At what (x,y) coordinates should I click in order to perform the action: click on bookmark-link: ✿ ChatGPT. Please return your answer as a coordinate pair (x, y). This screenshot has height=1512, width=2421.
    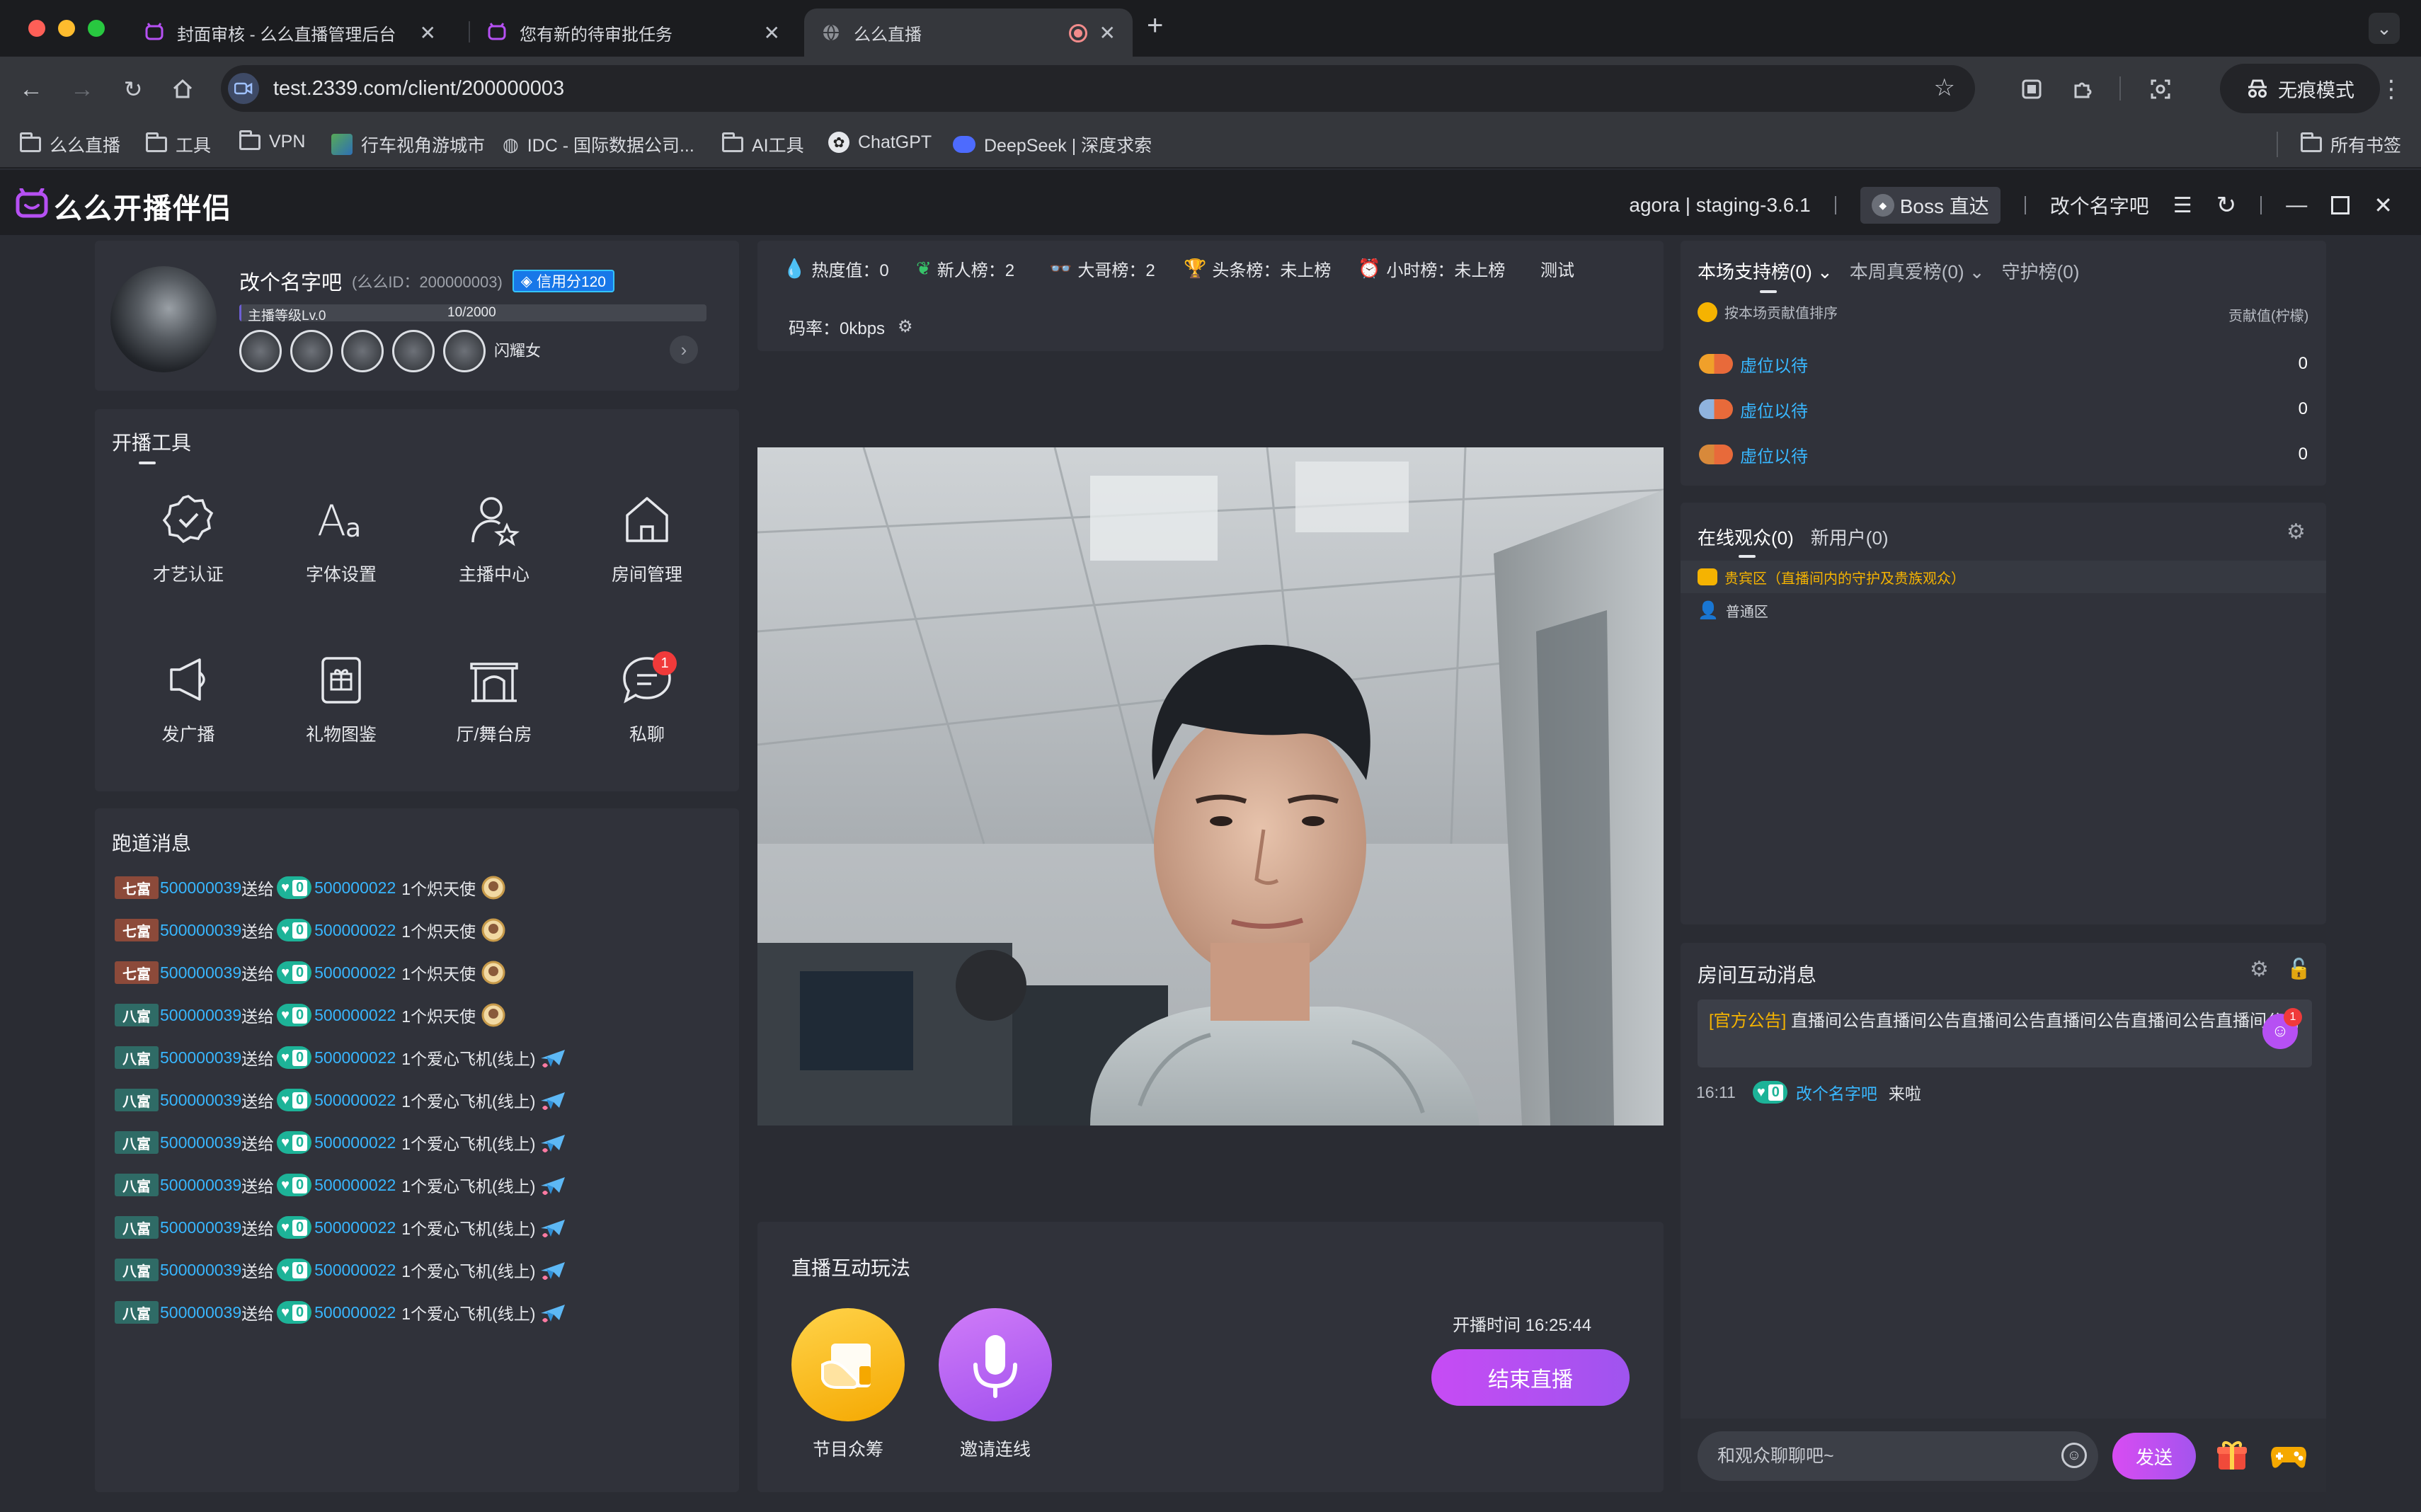
    Looking at the image, I should click on (880, 142).